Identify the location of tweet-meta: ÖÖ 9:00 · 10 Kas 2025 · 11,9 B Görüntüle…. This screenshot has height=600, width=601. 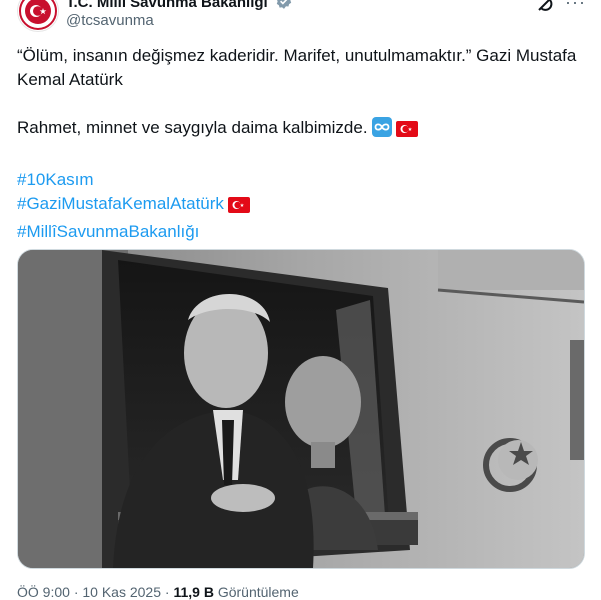
(158, 592).